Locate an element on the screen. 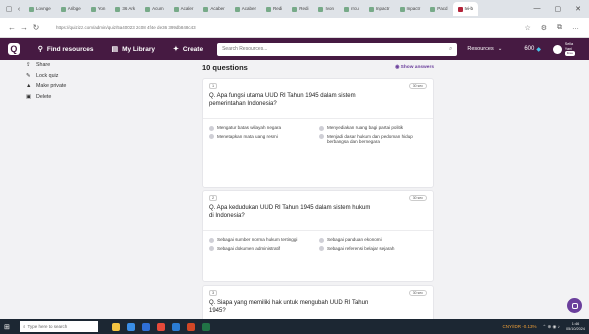  back-tab-icon: ‹ is located at coordinates (19, 9).